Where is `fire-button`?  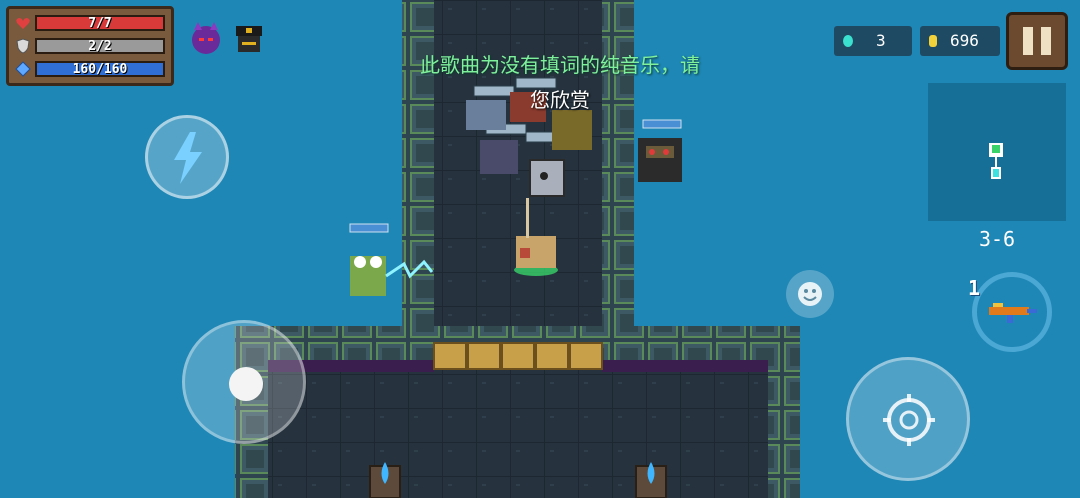 fire-button is located at coordinates (908, 419).